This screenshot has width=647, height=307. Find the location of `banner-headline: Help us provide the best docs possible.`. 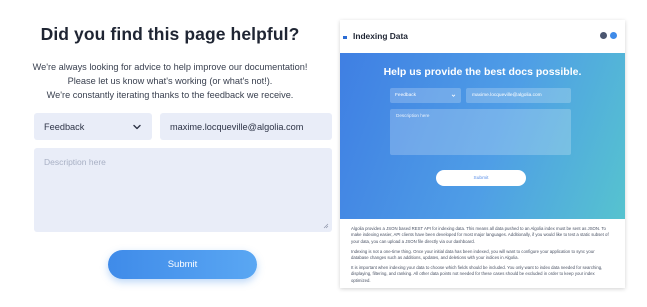

banner-headline: Help us provide the best docs possible. is located at coordinates (482, 72).